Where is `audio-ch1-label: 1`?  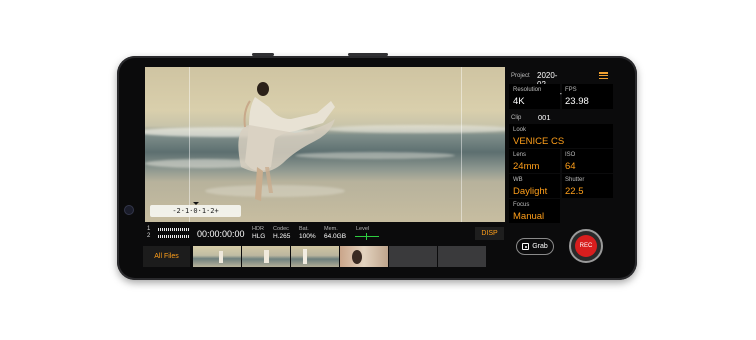
audio-ch1-label: 1 is located at coordinates (149, 229).